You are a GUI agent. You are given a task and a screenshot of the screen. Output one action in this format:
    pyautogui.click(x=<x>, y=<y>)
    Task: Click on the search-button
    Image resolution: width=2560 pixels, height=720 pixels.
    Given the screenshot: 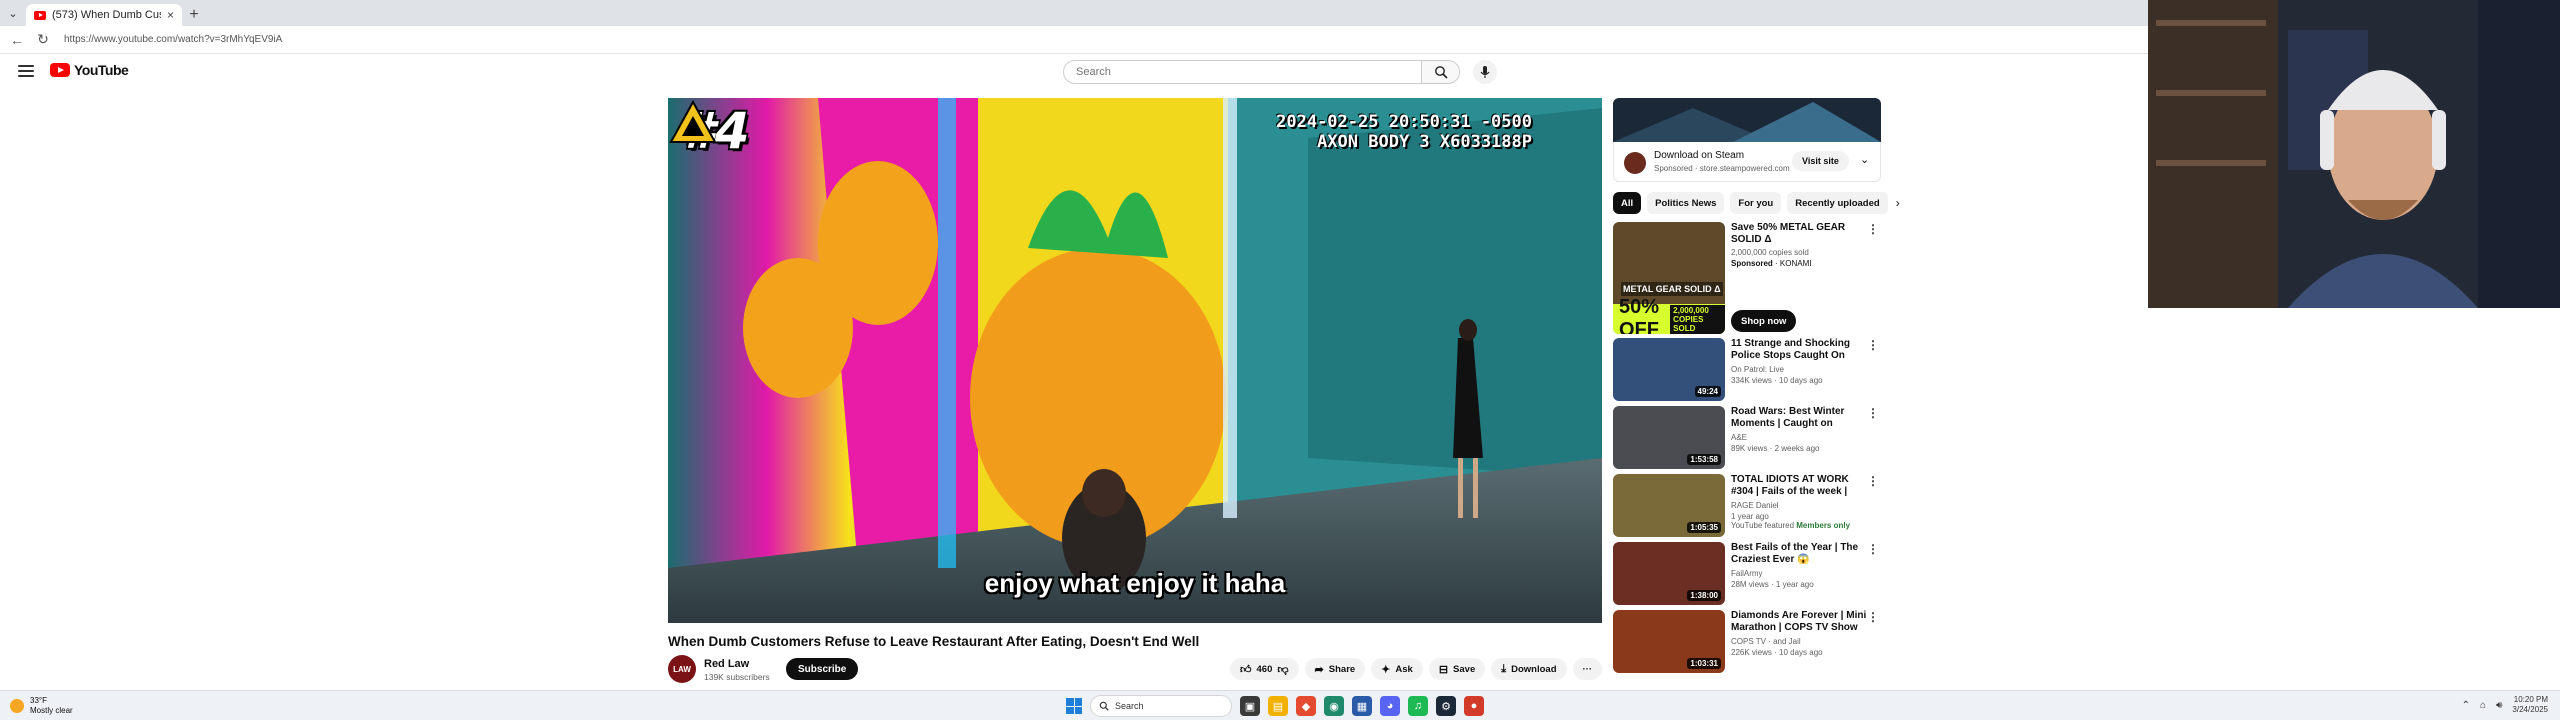 What is the action you would take?
    pyautogui.click(x=1441, y=72)
    